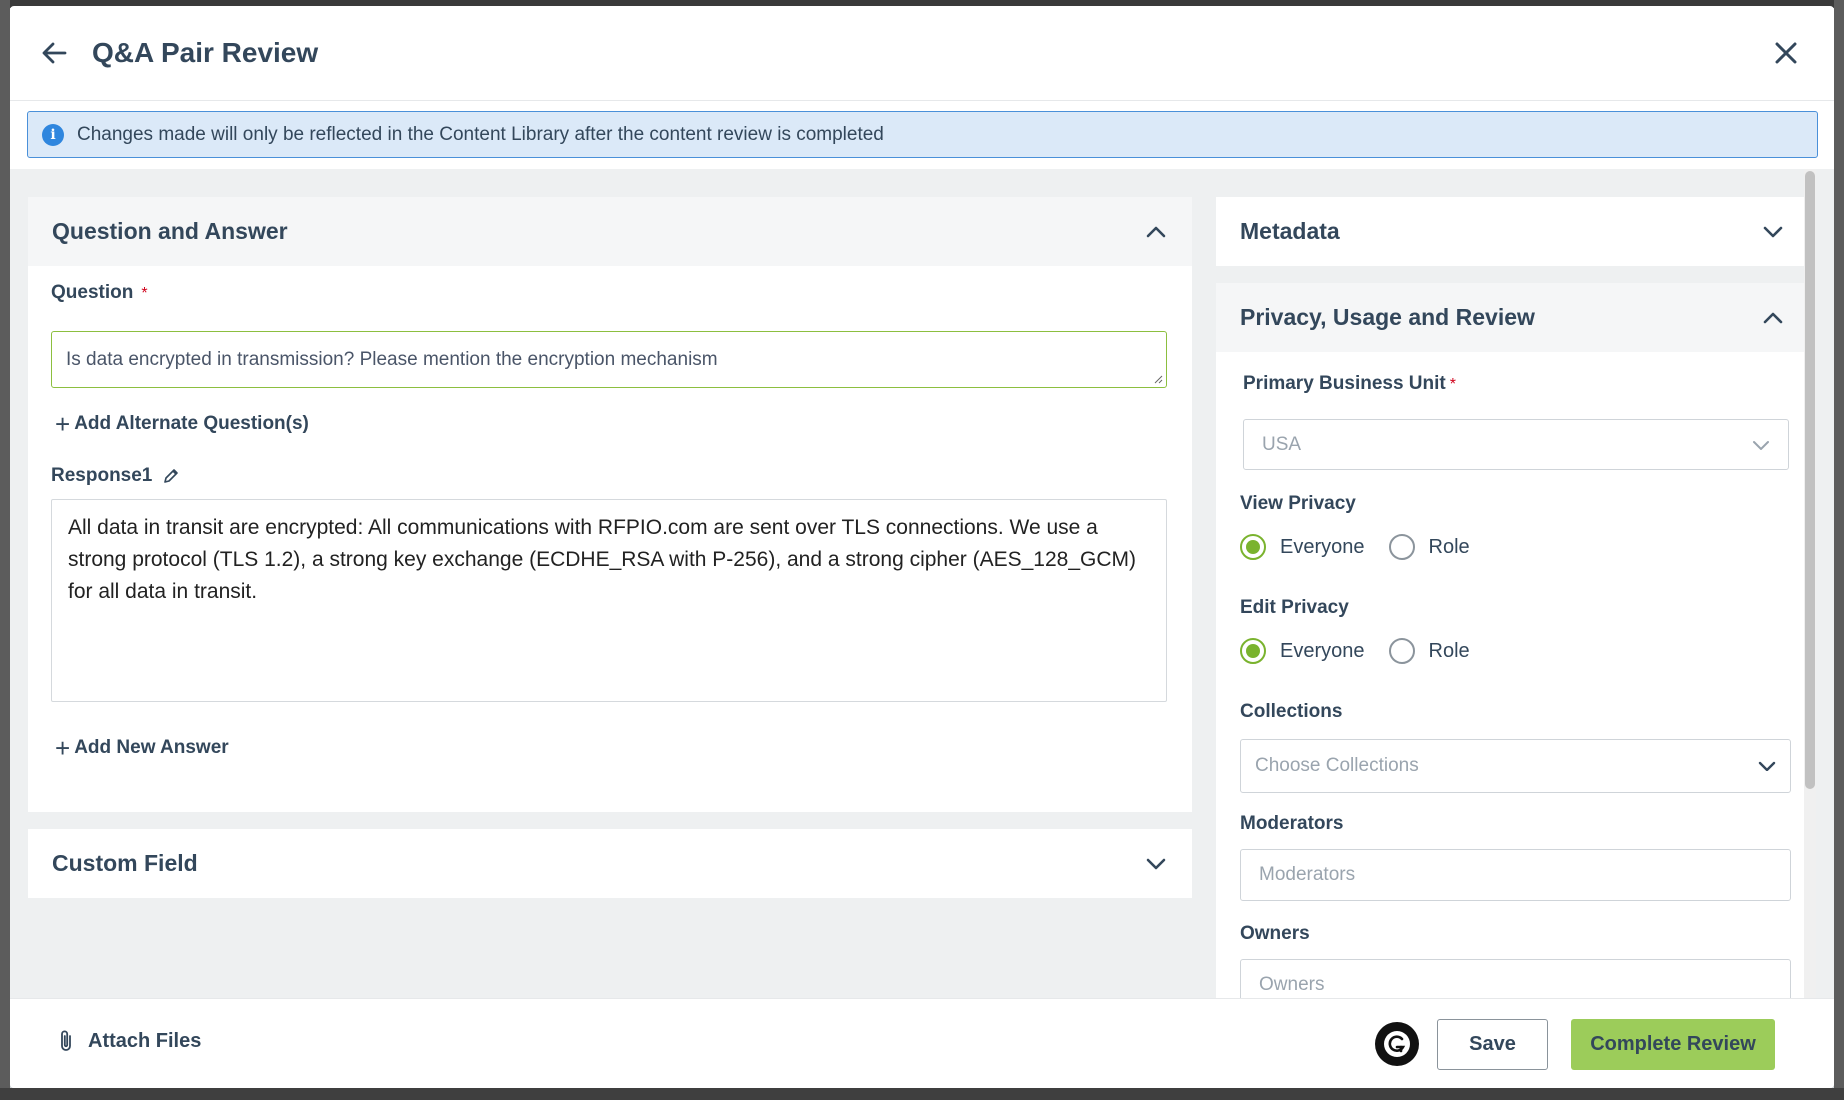  I want to click on owners-label: Owners, so click(1275, 933).